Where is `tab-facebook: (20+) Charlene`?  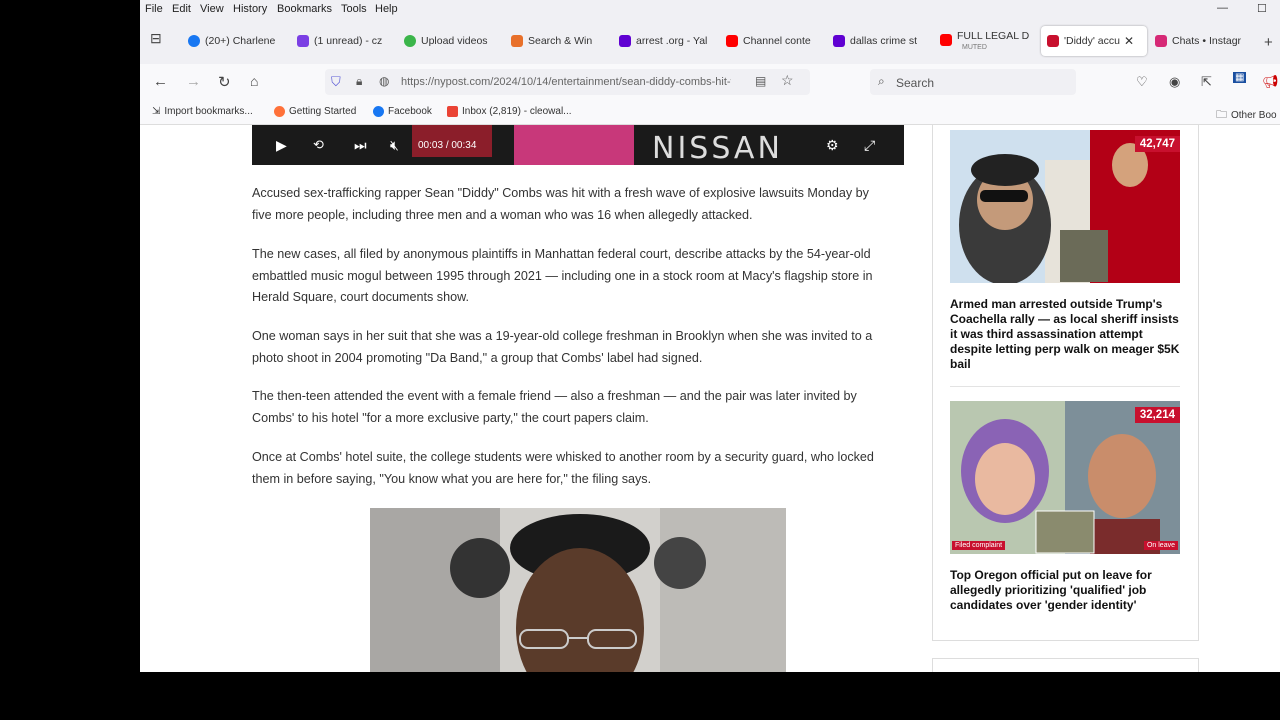
tab-facebook: (20+) Charlene is located at coordinates (243, 41).